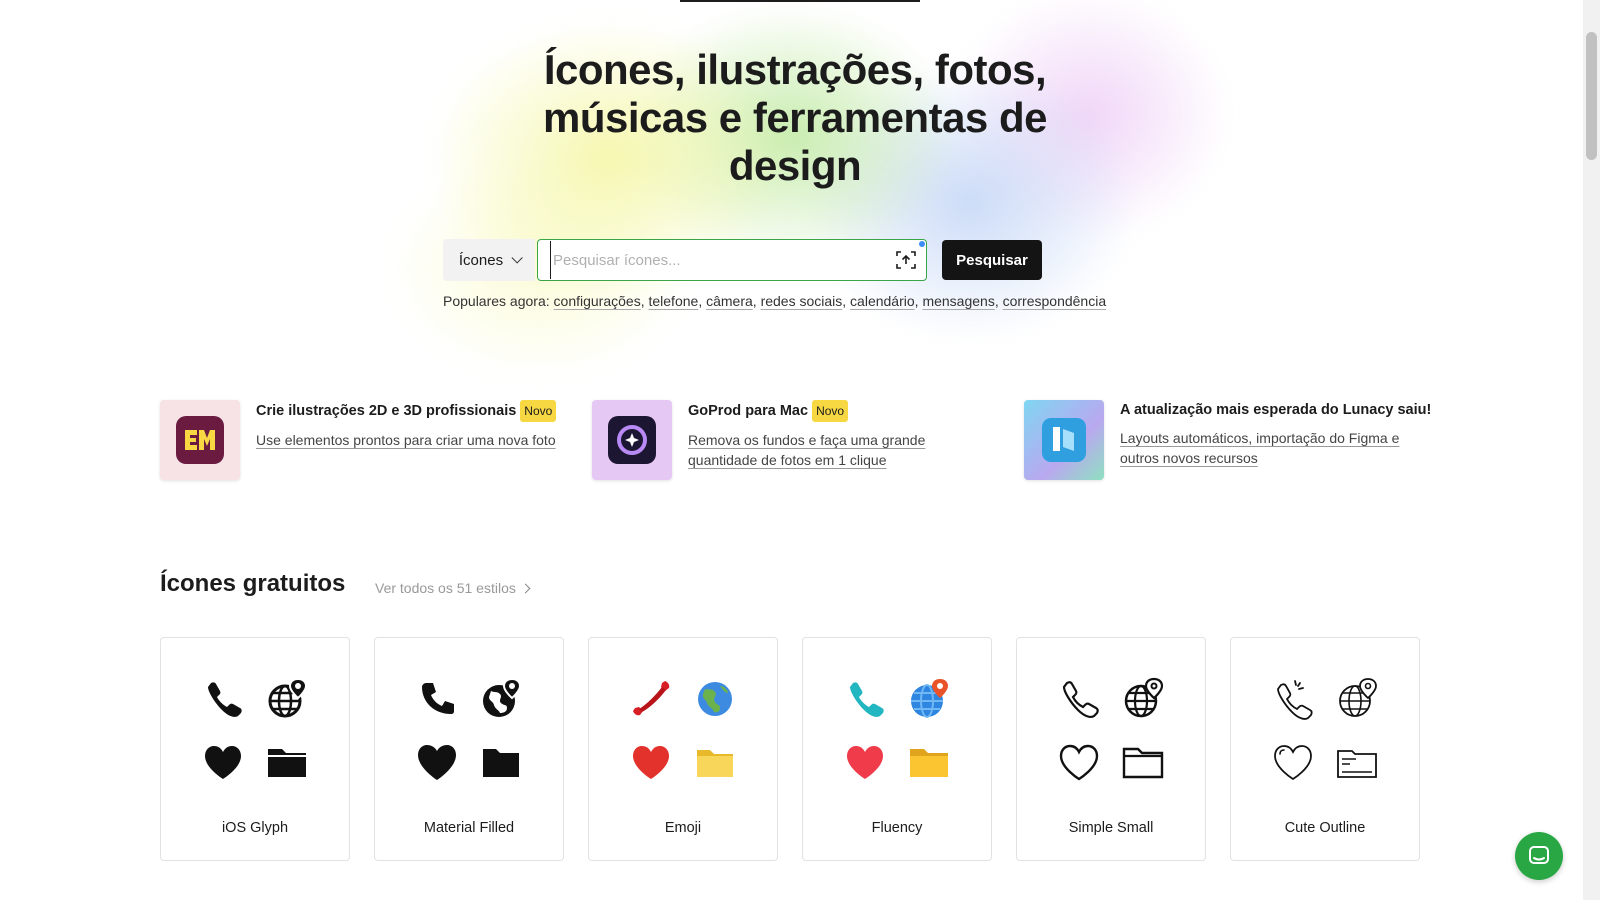  I want to click on popular-tag: redes sociais, so click(802, 301).